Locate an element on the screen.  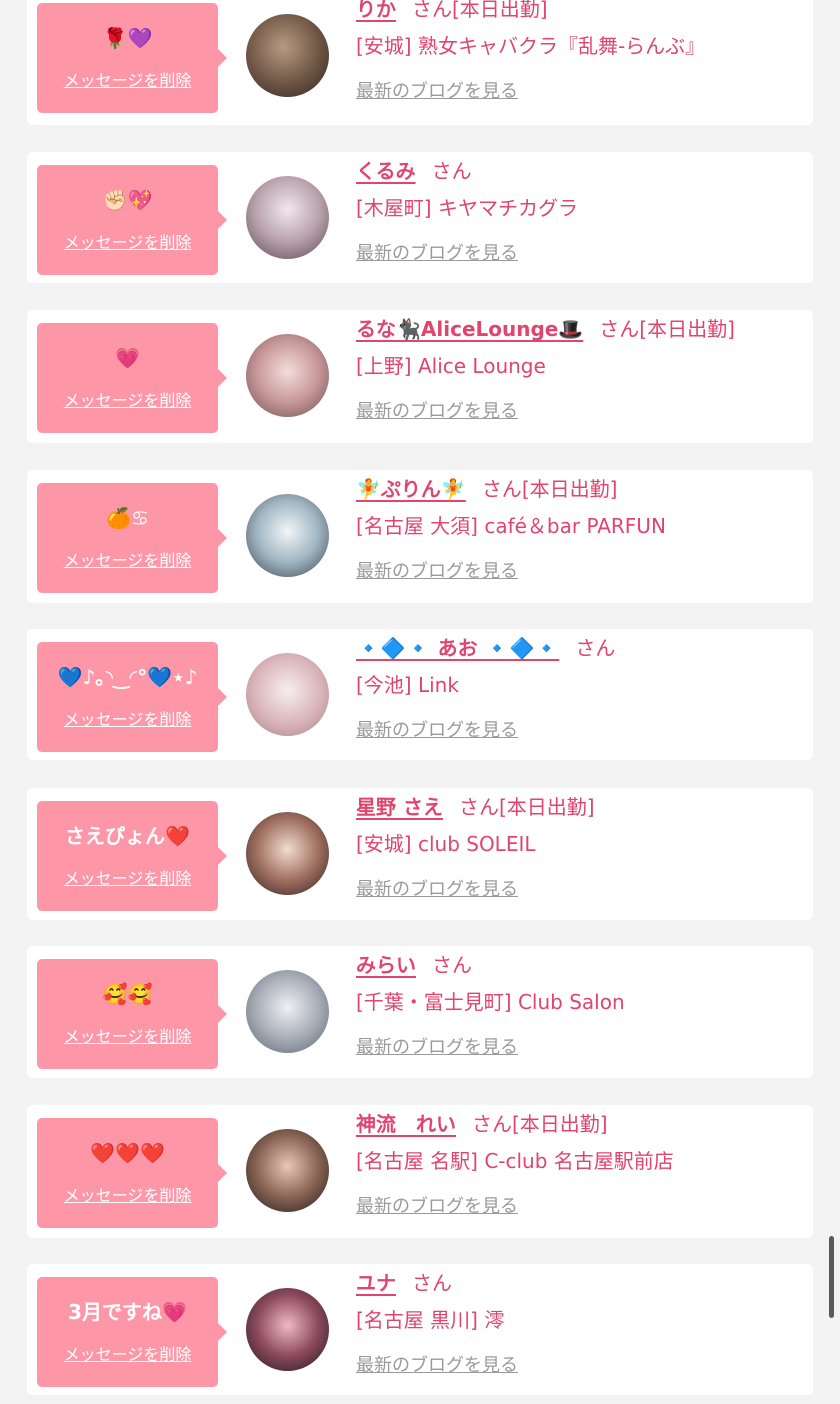
message-text: 🥰🥰 is located at coordinates (127, 994).